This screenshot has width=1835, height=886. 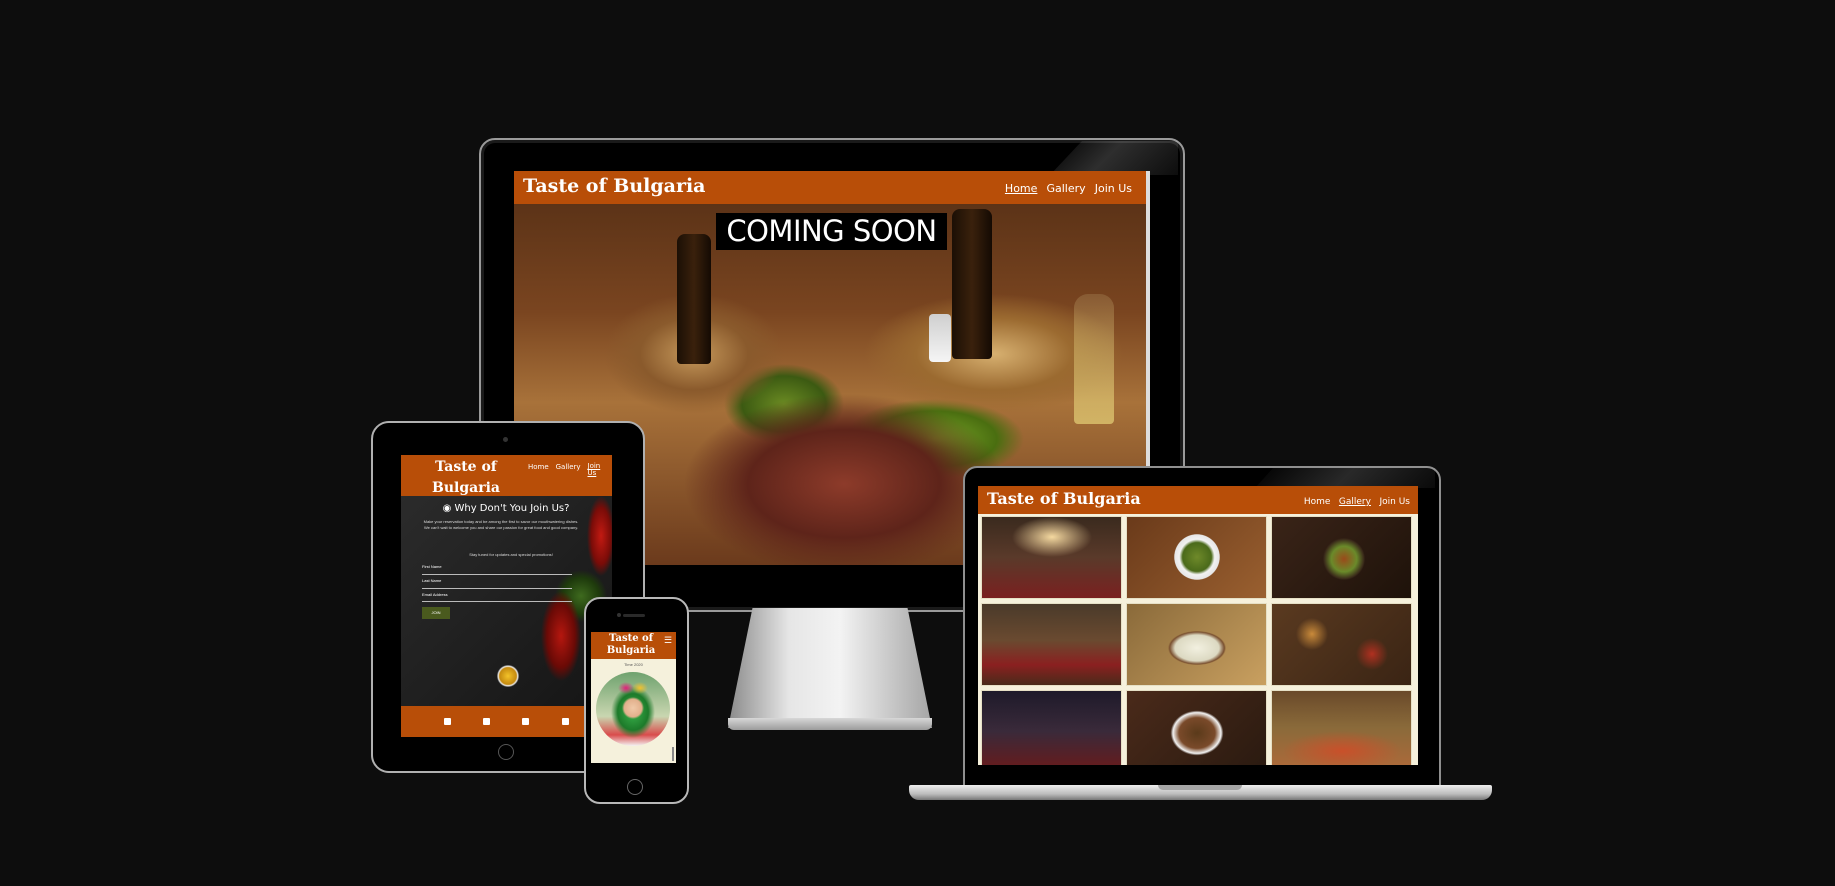 I want to click on laptop-header: Taste of Bulgaria Home Gallery Join Us, so click(x=1198, y=500).